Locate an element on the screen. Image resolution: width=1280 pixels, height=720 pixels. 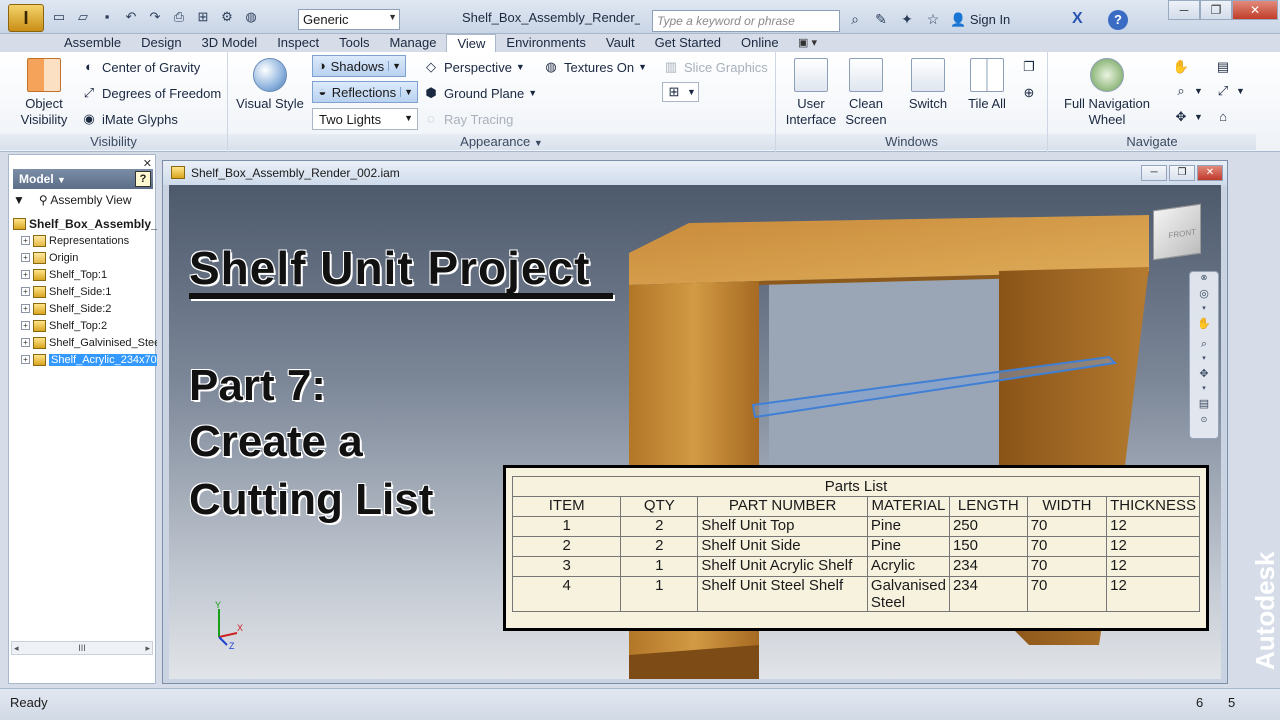
tree-node: + Shelf_Side:1 is located at coordinates (85, 291).